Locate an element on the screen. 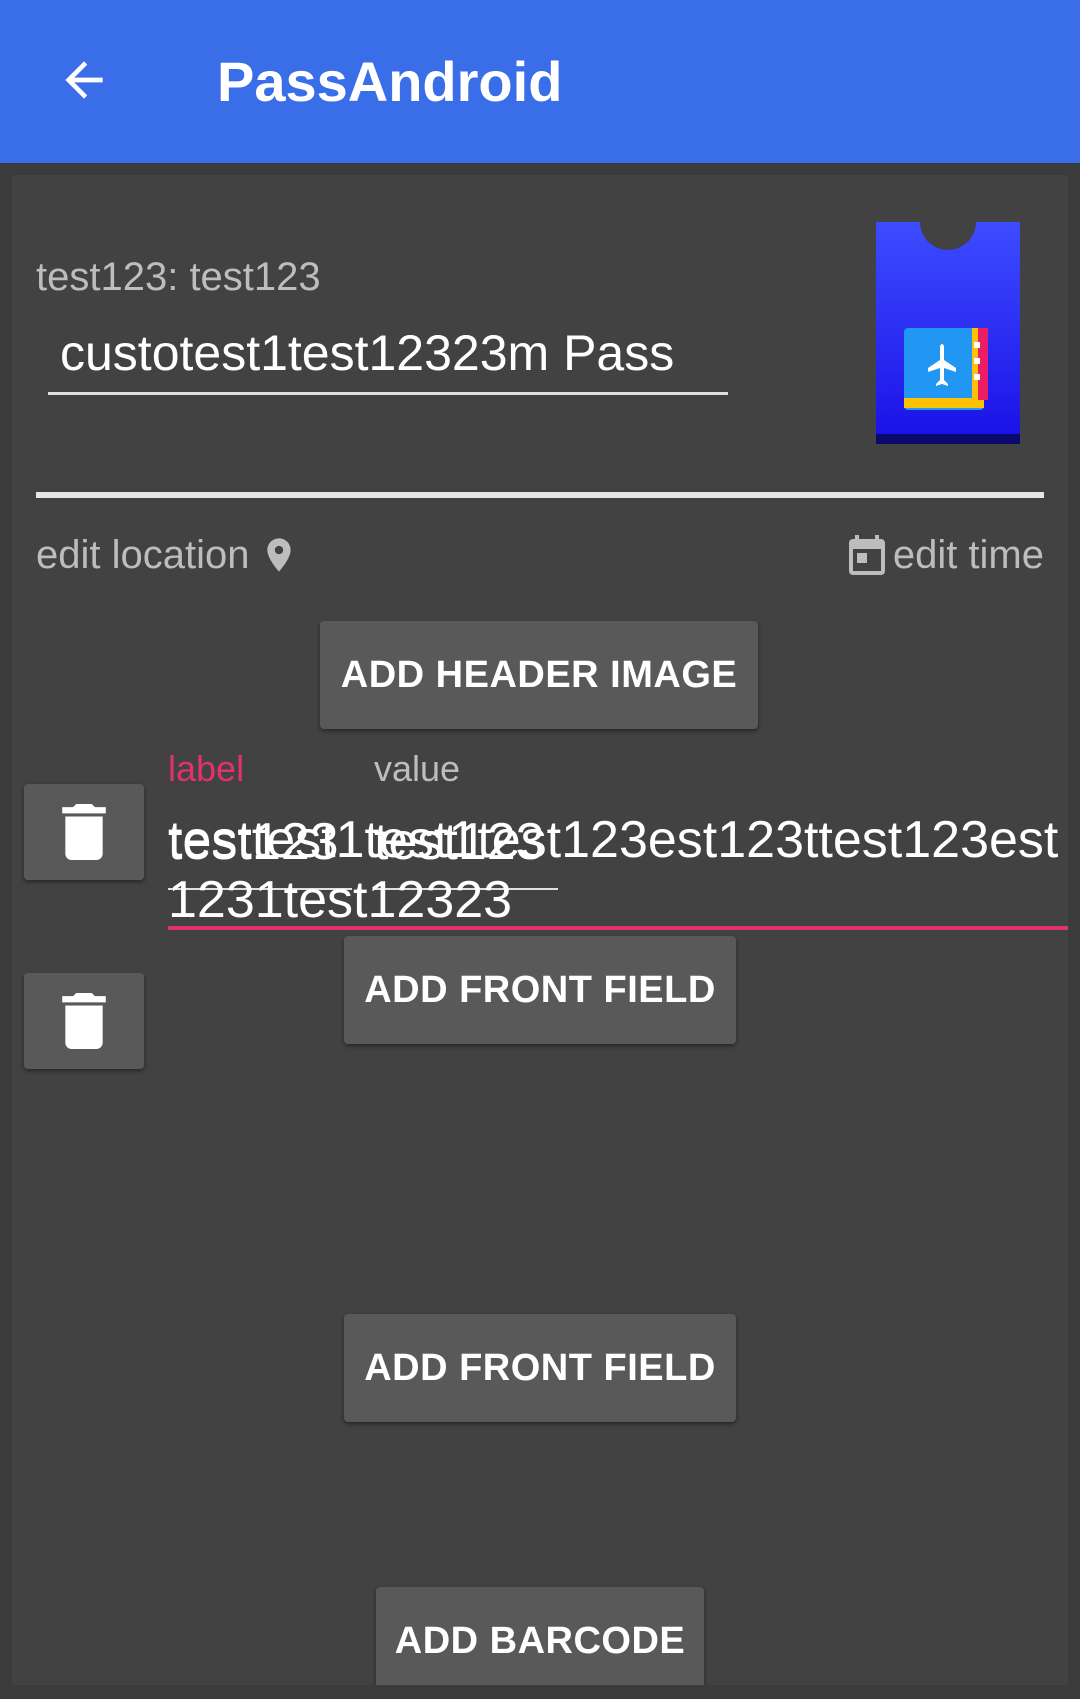 The width and height of the screenshot is (1080, 1699). back-button is located at coordinates (84, 80).